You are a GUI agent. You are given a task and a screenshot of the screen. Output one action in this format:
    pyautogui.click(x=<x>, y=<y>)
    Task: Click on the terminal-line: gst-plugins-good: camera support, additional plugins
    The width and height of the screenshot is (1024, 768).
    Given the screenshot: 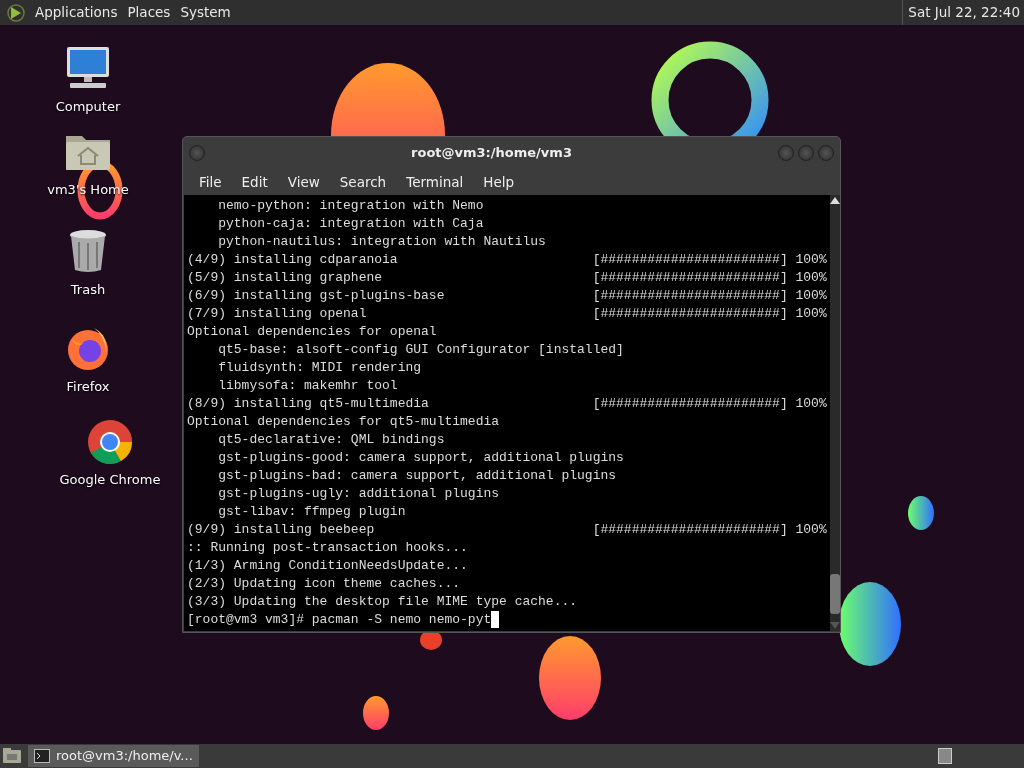 What is the action you would take?
    pyautogui.click(x=421, y=458)
    